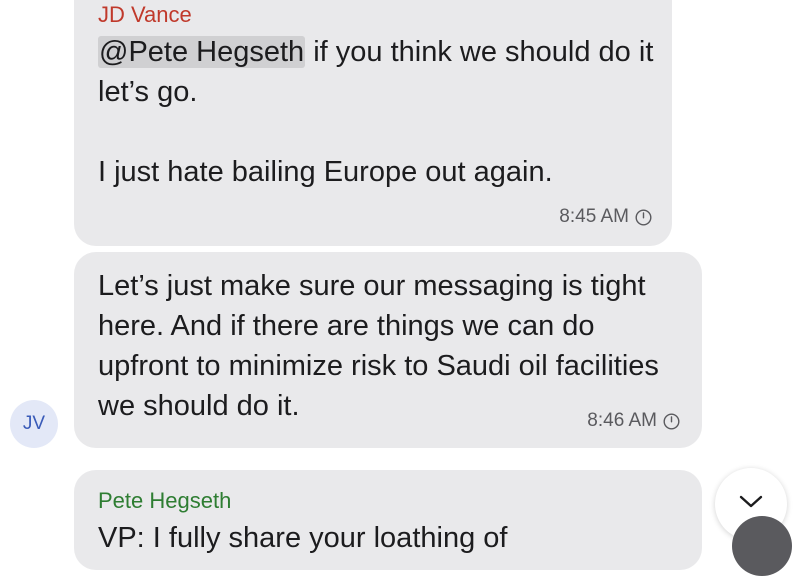 The height and width of the screenshot is (576, 800). I want to click on message-time: 8:45 AM, so click(594, 216).